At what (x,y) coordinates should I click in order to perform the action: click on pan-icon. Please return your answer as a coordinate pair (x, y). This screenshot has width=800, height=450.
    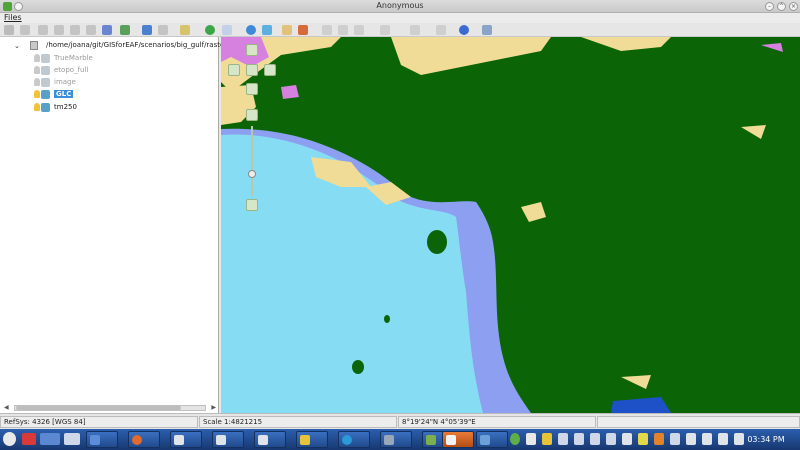
    Looking at the image, I should click on (25, 30).